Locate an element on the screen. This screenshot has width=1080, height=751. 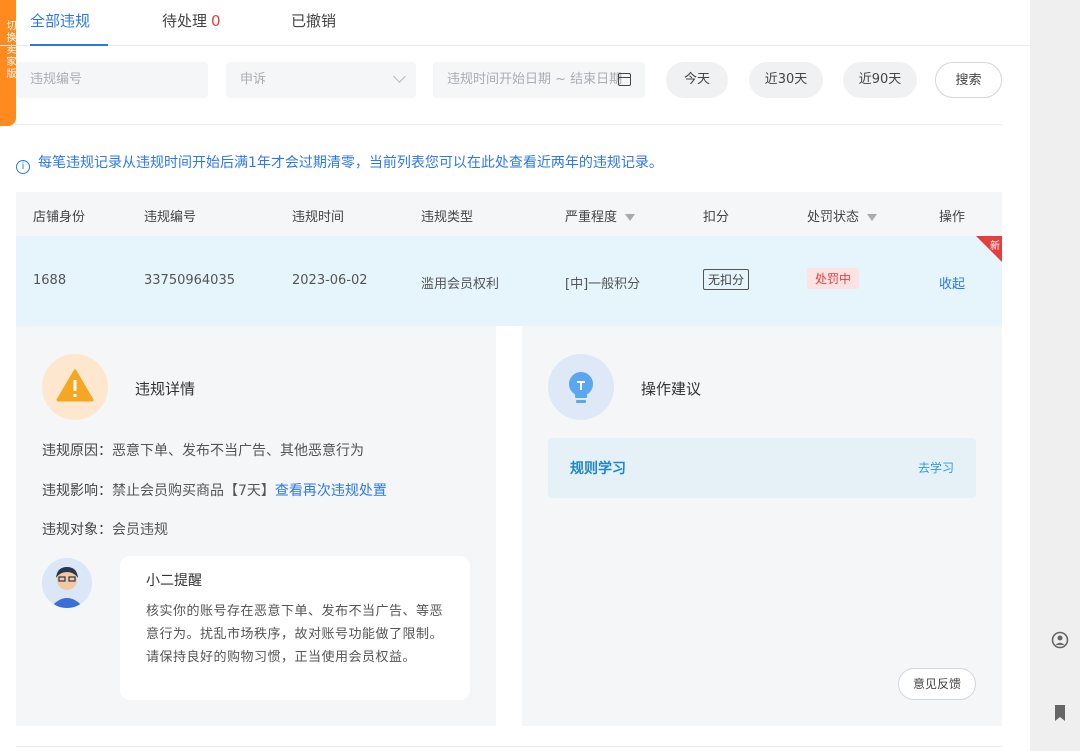
quick-90-days-button: 近90天 is located at coordinates (880, 80).